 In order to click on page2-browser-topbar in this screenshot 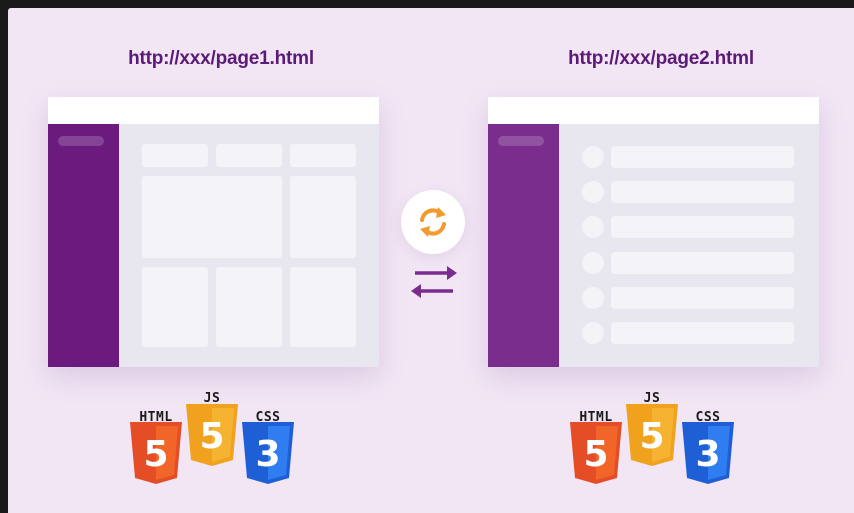, I will do `click(653, 110)`.